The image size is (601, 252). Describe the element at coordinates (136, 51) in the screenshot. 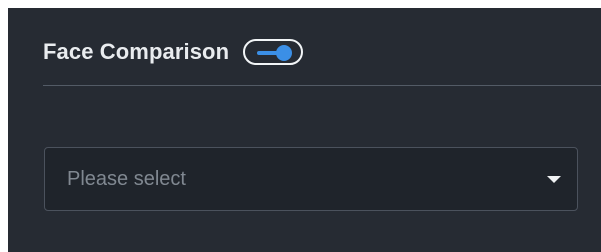

I see `section-title: Face Comparison` at that location.